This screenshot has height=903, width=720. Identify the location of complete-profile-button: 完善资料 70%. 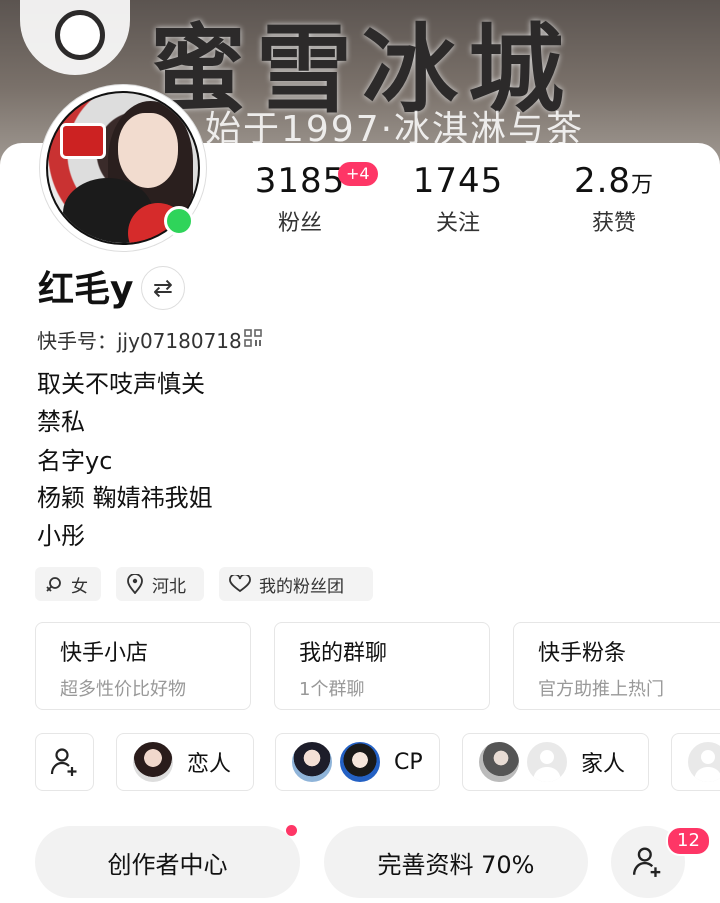
(456, 862).